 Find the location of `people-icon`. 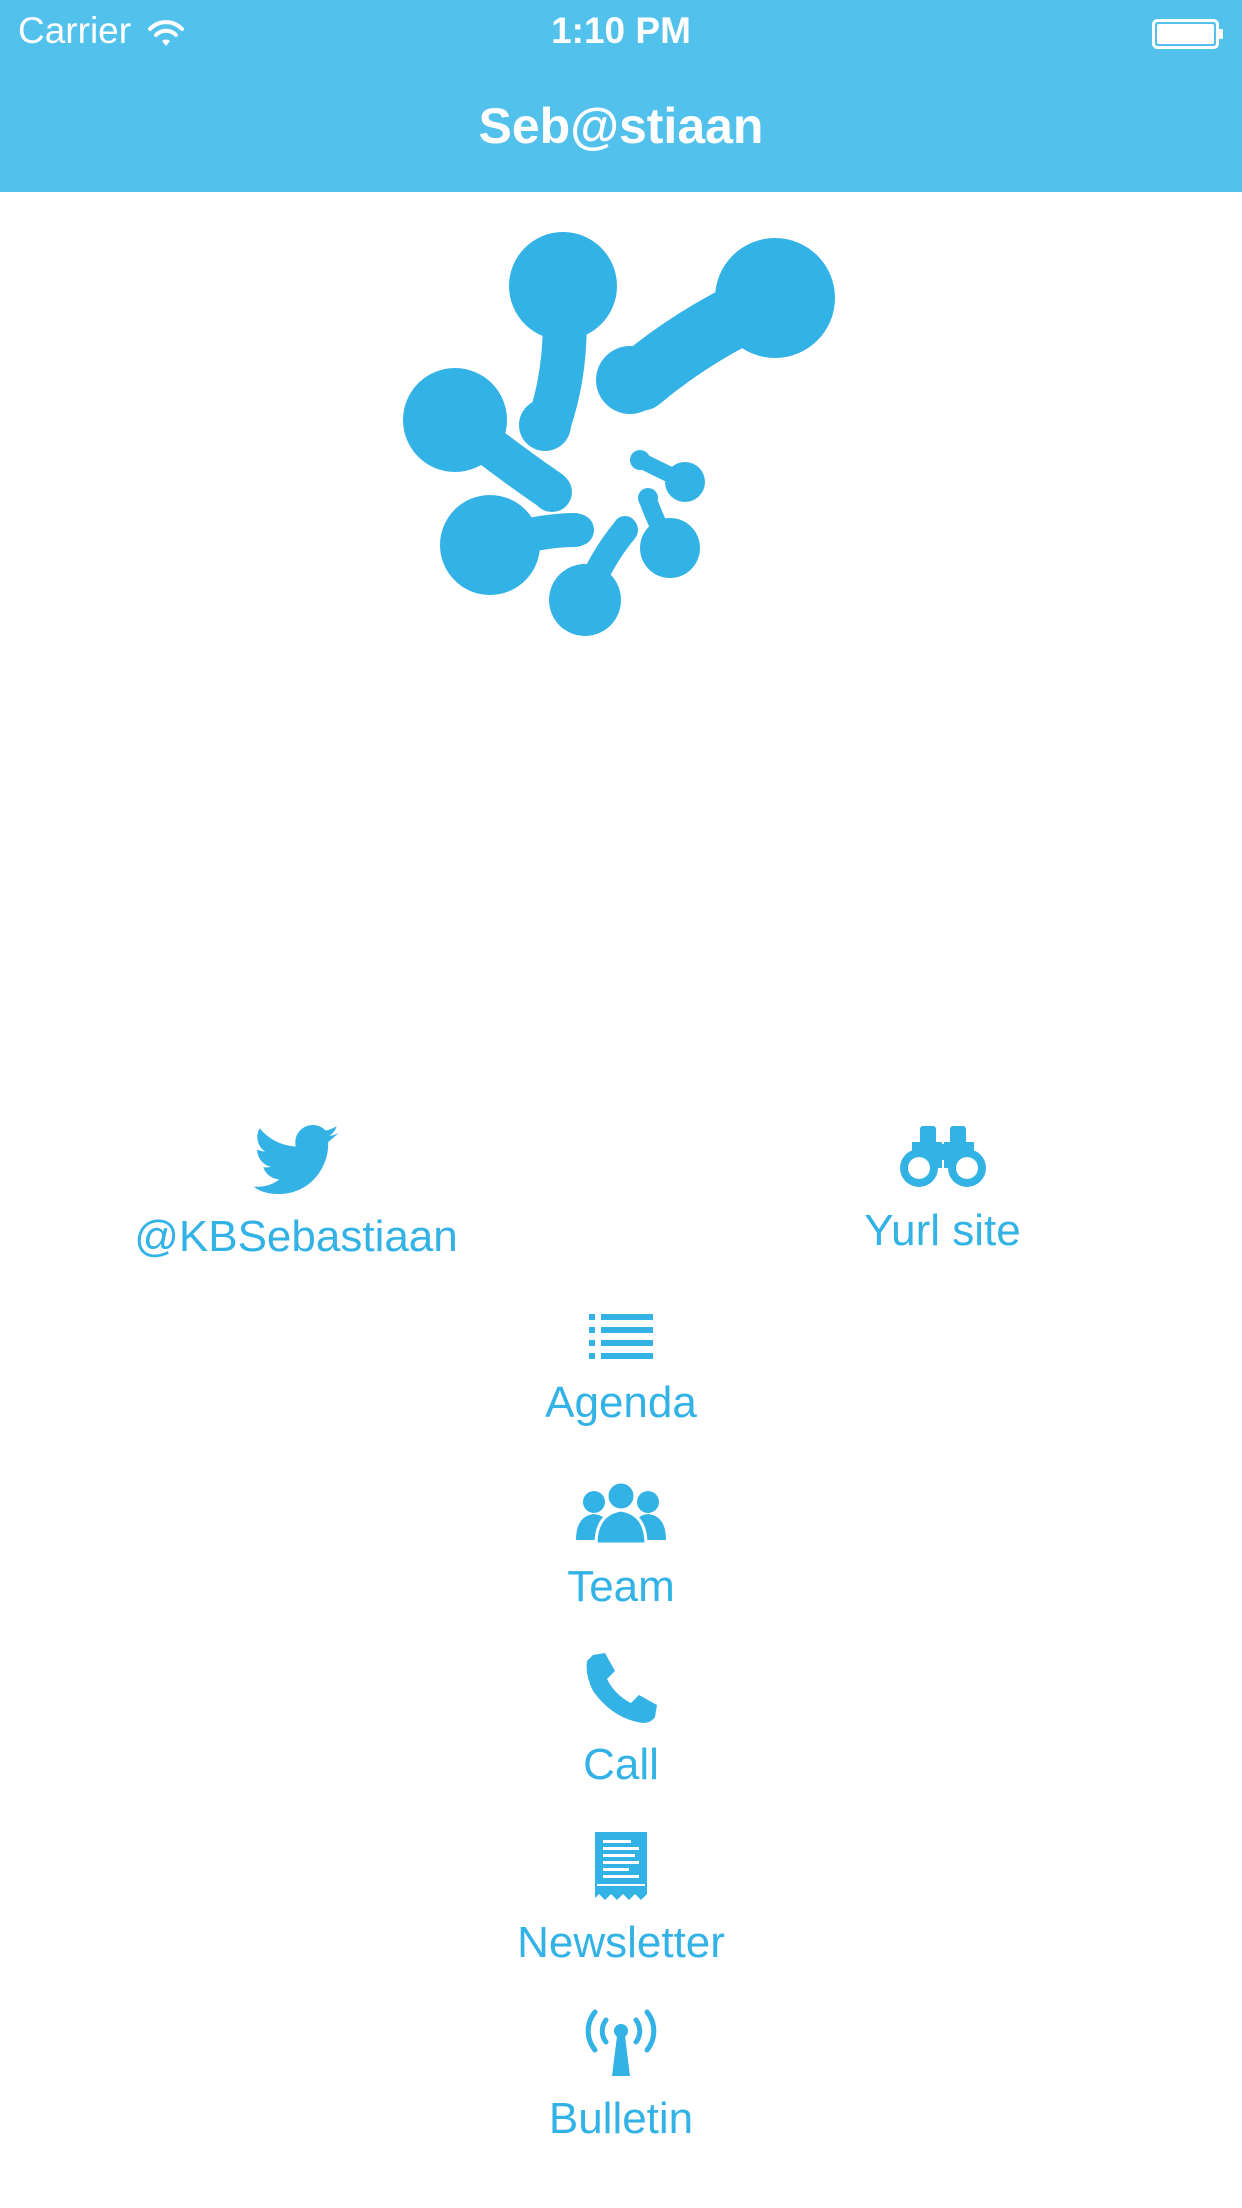

people-icon is located at coordinates (621, 1518).